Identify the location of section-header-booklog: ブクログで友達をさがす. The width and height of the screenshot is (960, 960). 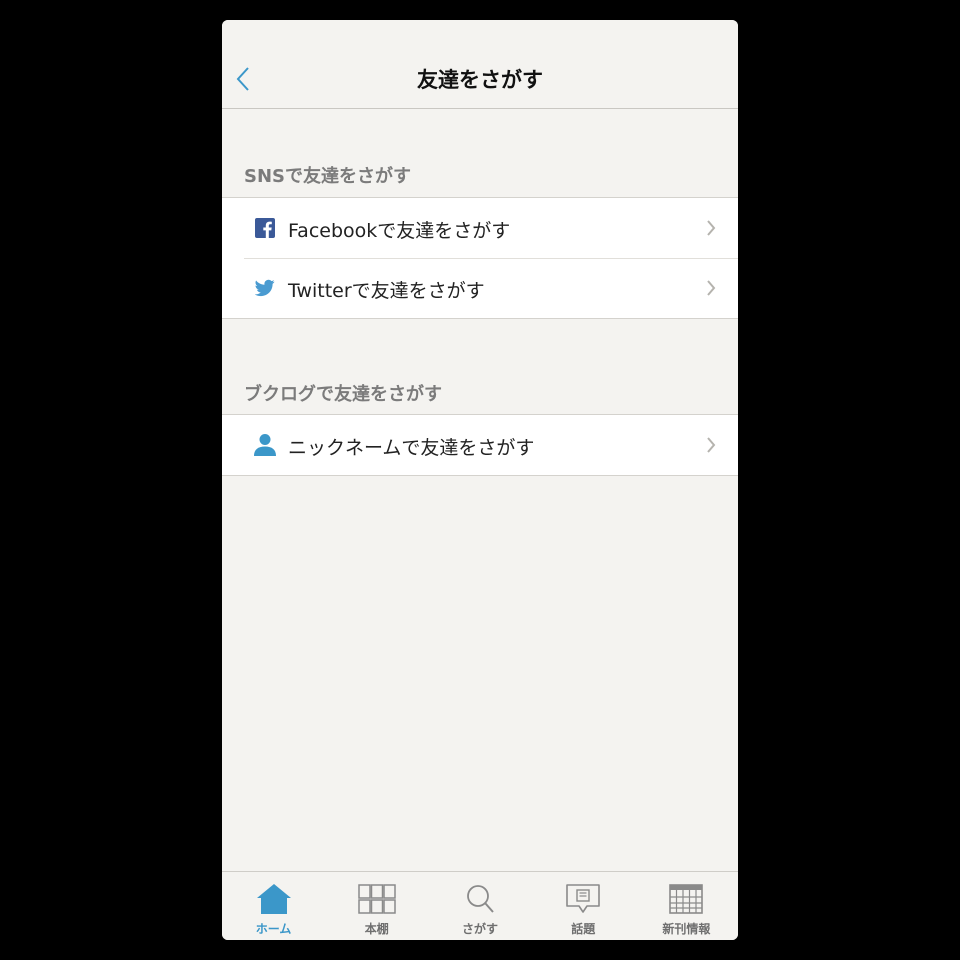
(343, 394).